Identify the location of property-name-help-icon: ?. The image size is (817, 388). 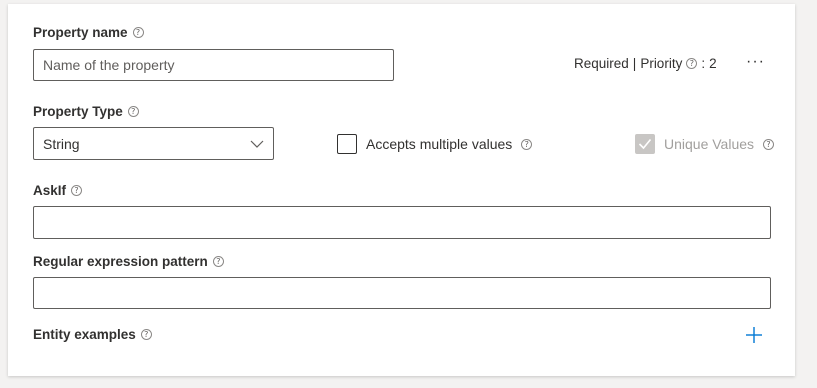
(138, 32).